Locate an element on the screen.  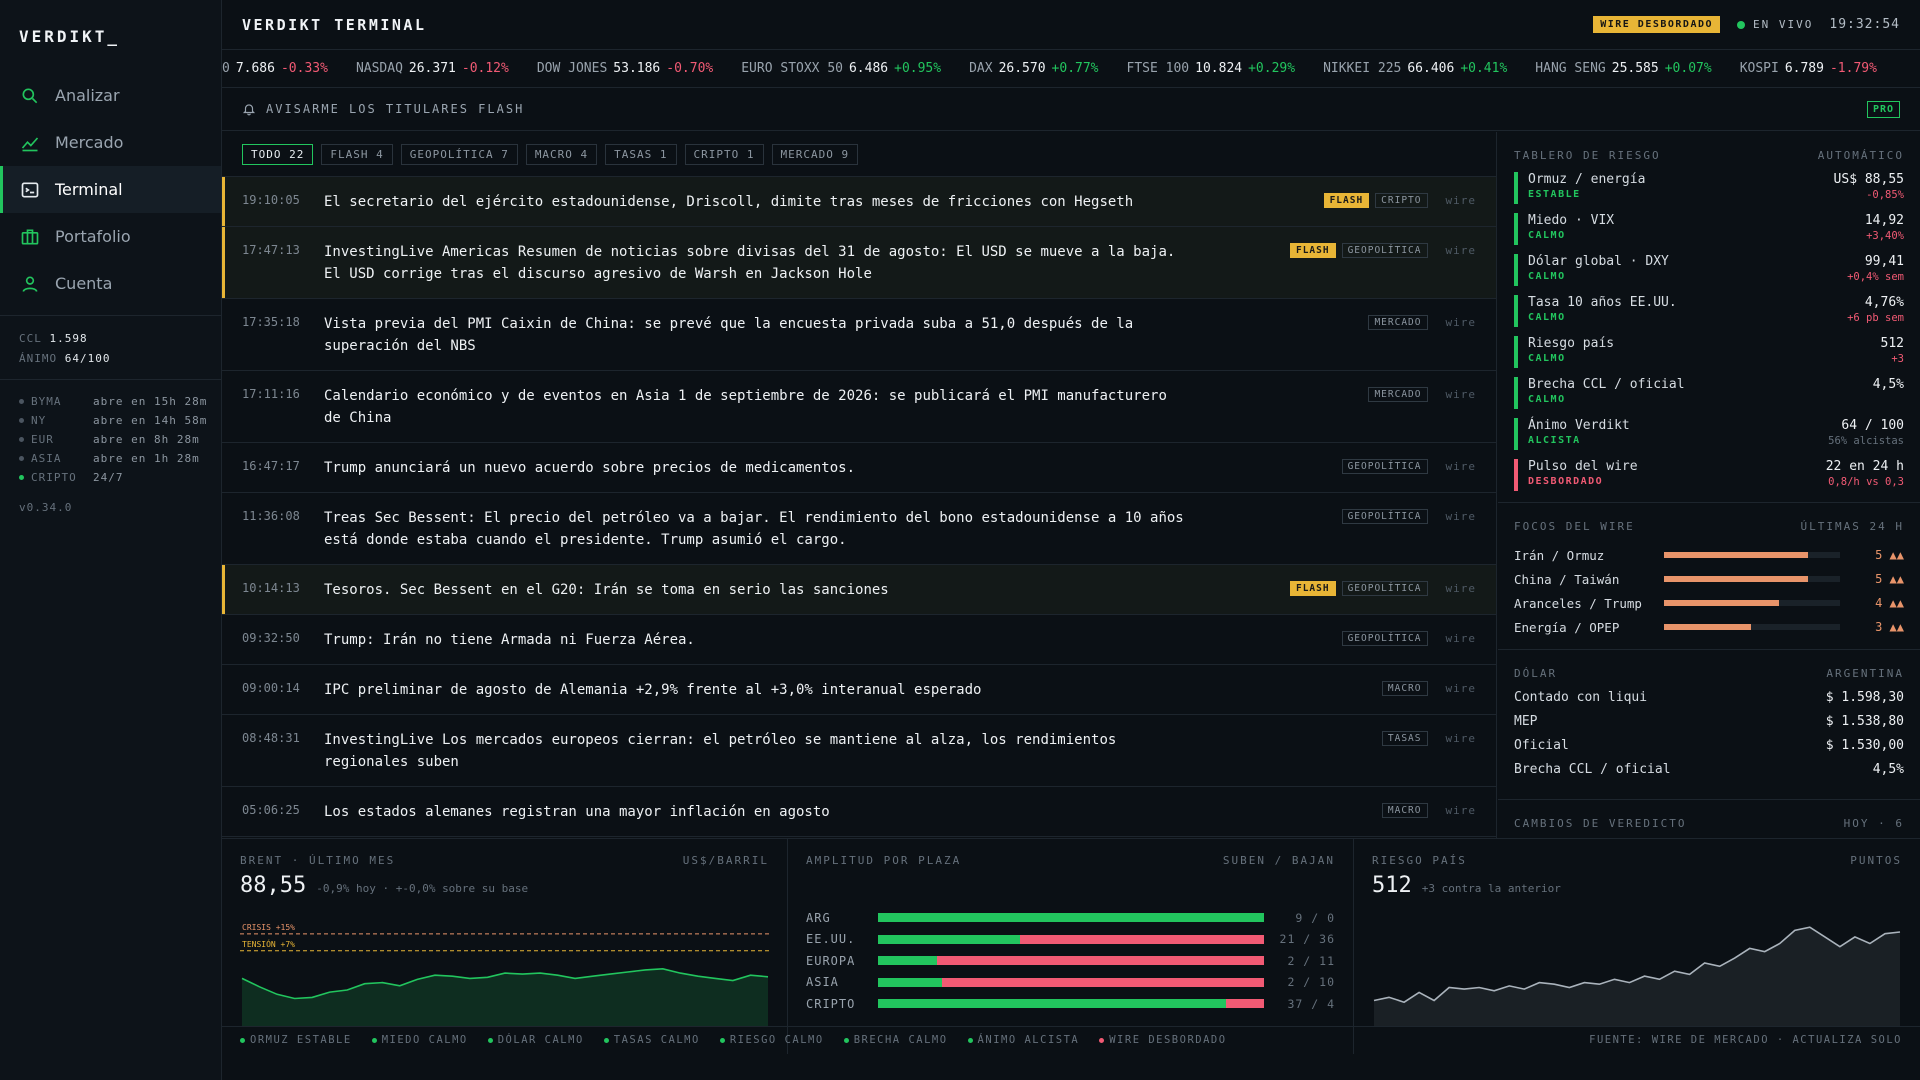
sidebar-item-terminal: Terminal is located at coordinates (110, 189).